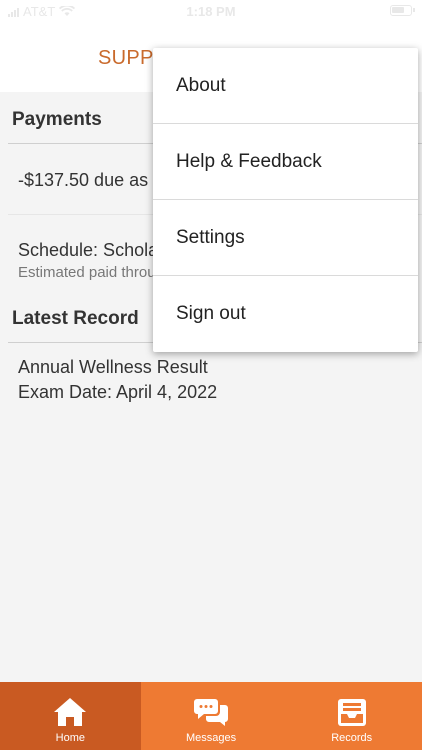 The width and height of the screenshot is (422, 750). What do you see at coordinates (285, 162) in the screenshot?
I see `menu-item-help-feedback: Help & Feedback` at bounding box center [285, 162].